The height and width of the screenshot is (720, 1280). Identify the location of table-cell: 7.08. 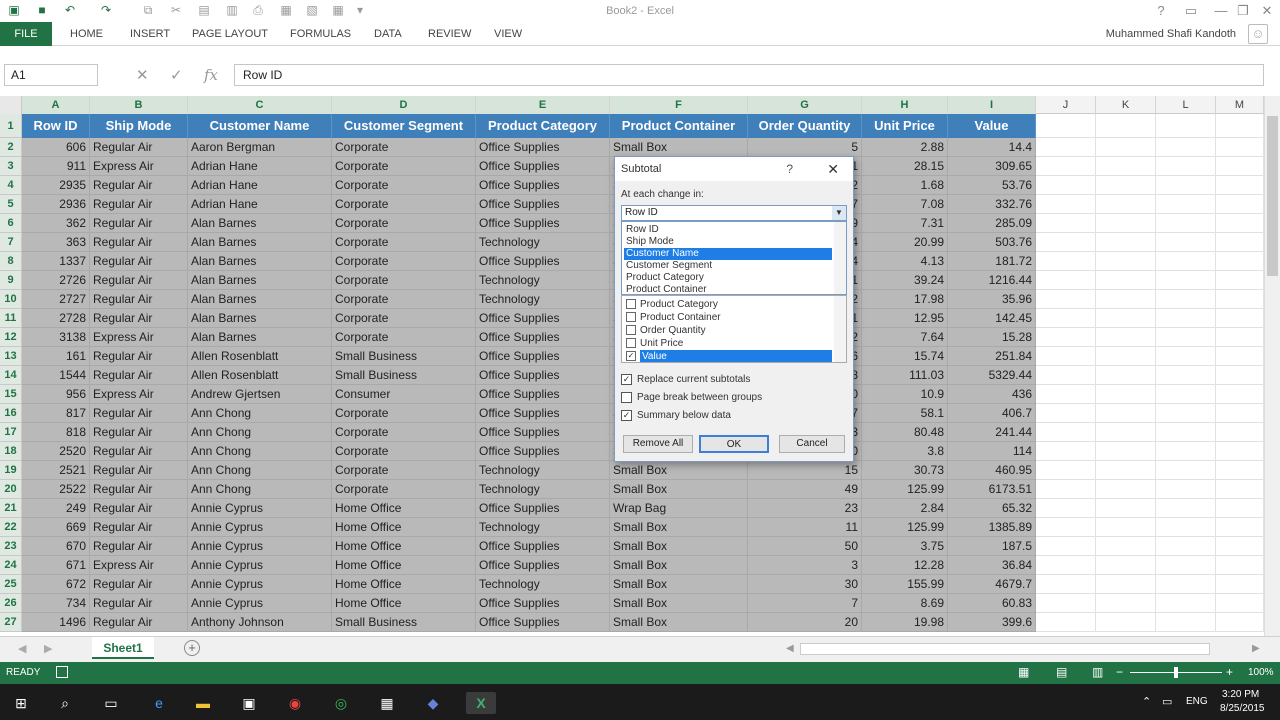
(905, 204).